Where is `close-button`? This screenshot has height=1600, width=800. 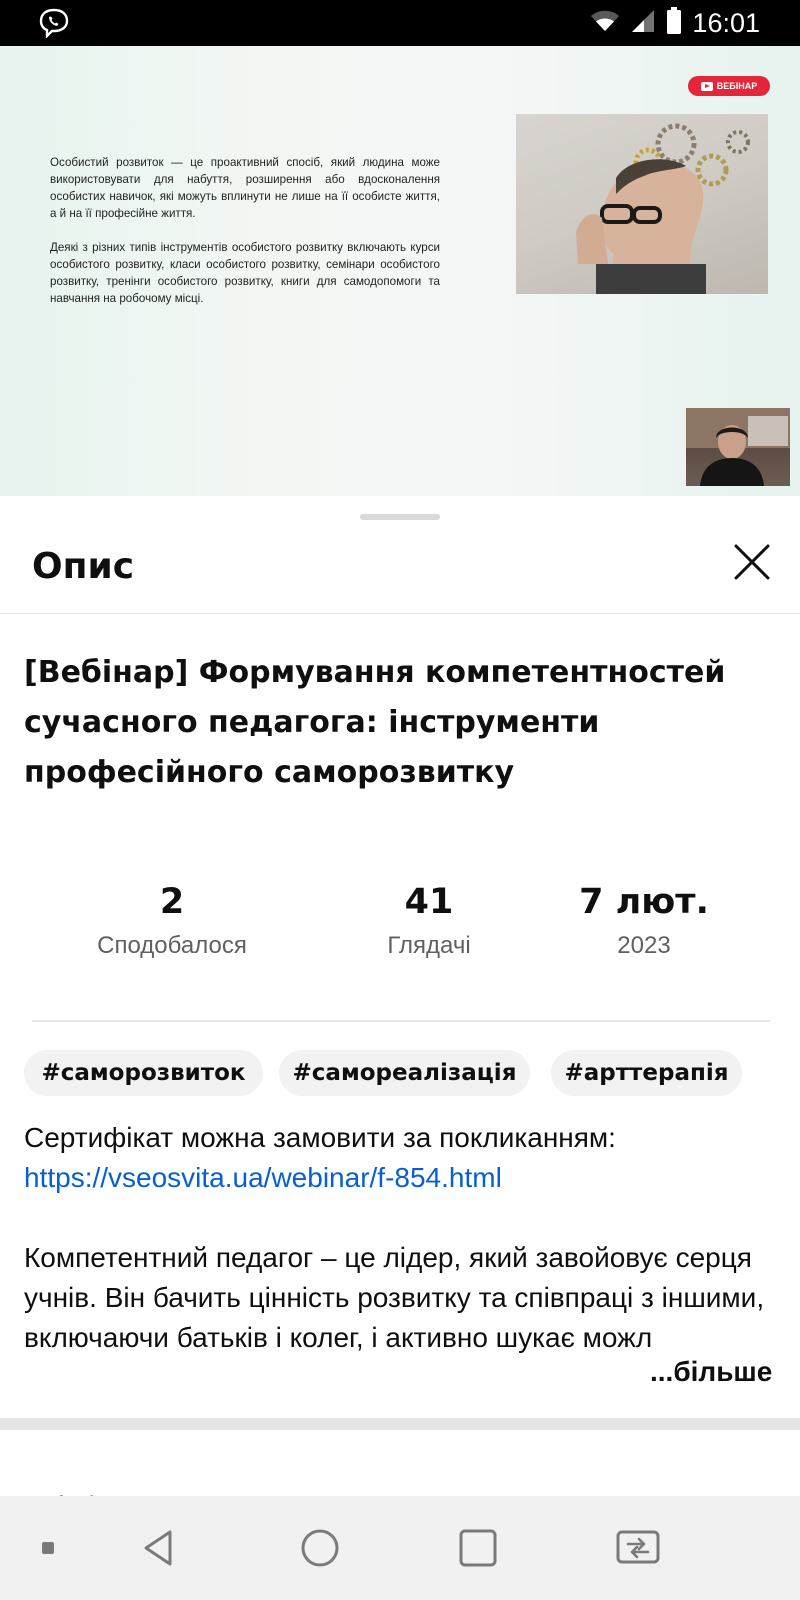
close-button is located at coordinates (752, 562).